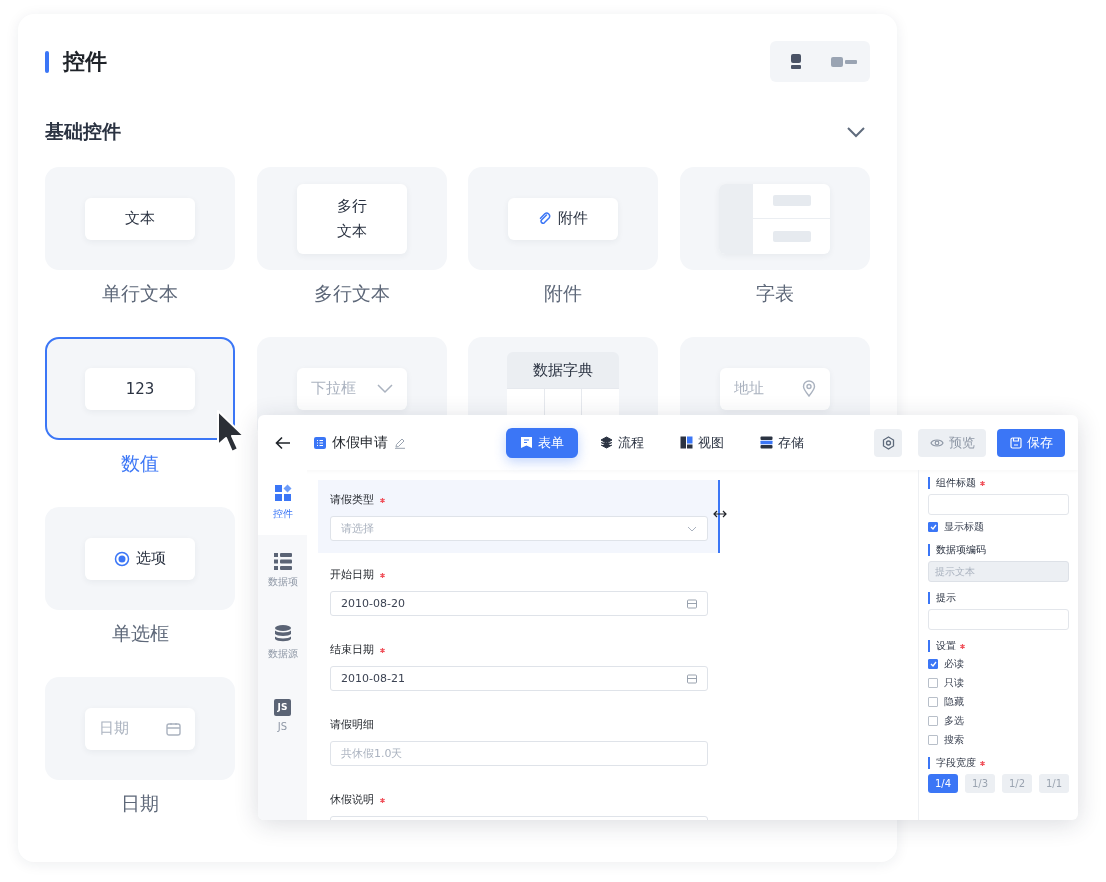 The image size is (1106, 882). I want to click on field-label: 休假说明, so click(352, 800).